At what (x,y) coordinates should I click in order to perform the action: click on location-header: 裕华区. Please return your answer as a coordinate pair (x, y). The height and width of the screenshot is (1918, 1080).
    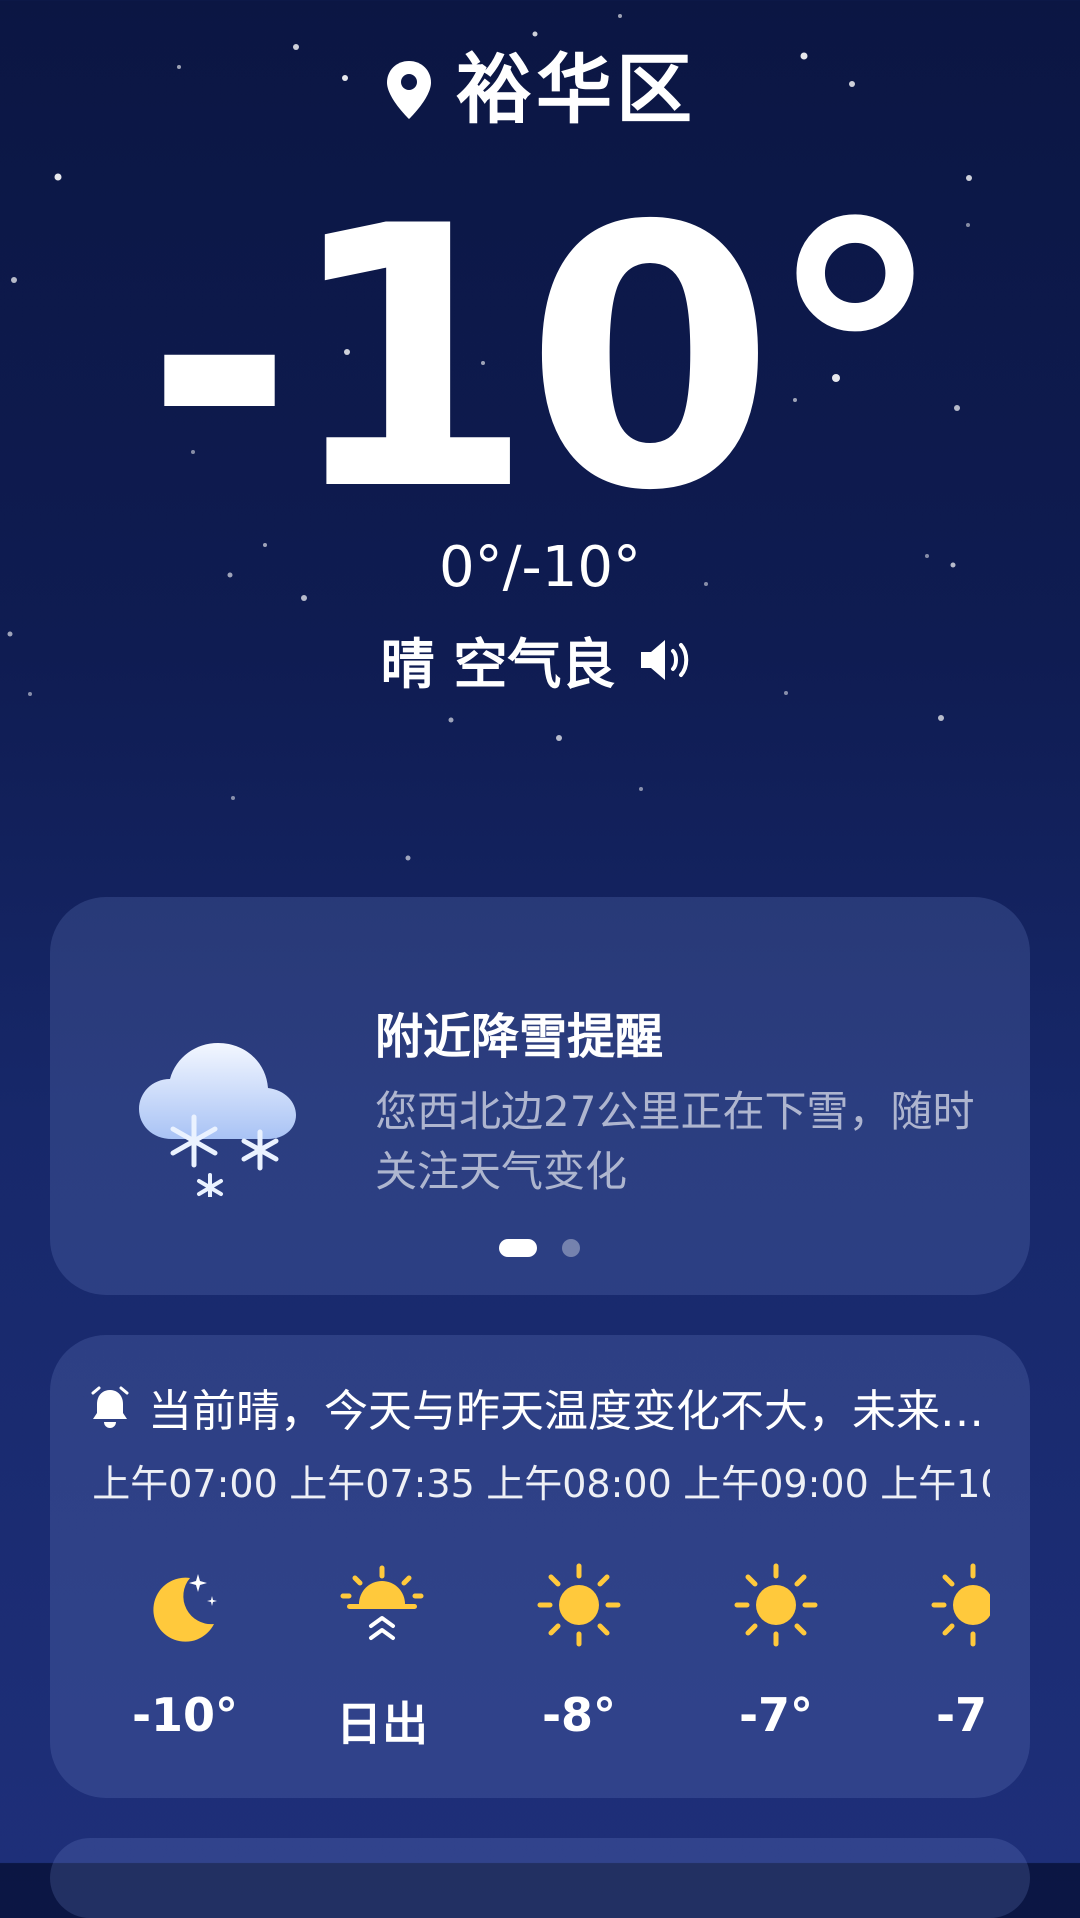
    Looking at the image, I should click on (540, 90).